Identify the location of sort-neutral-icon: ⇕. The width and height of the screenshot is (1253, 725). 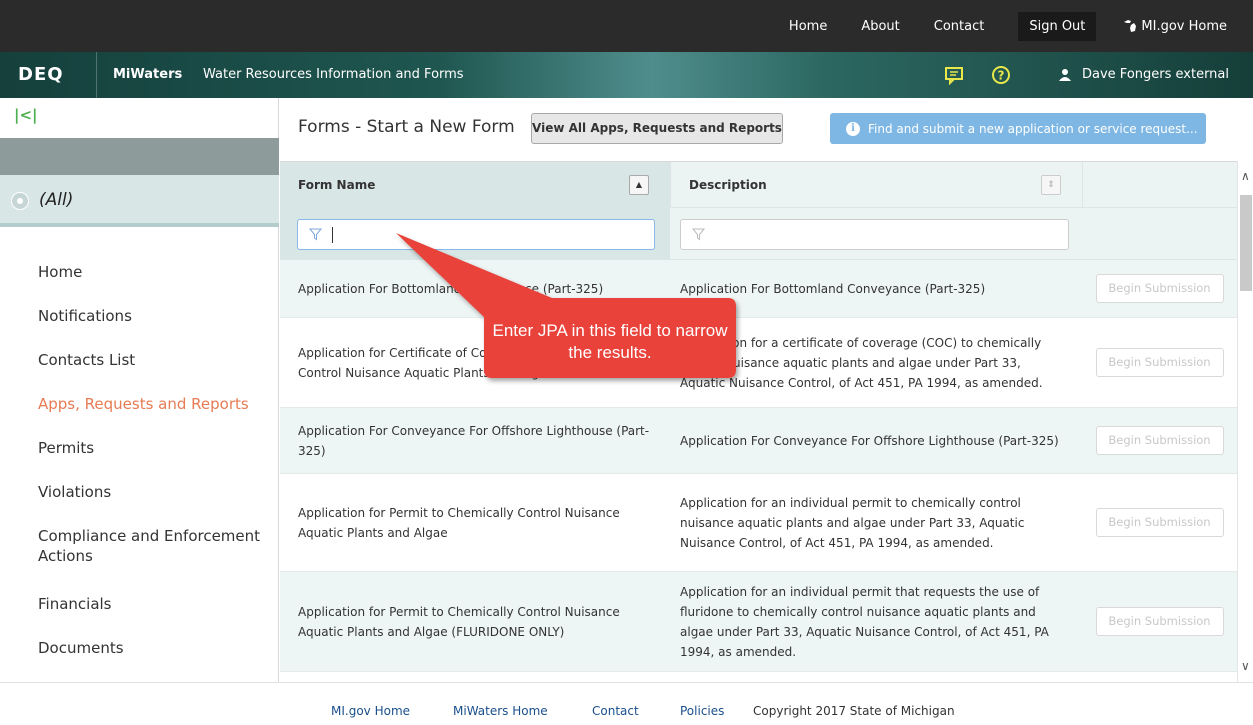
(1051, 185).